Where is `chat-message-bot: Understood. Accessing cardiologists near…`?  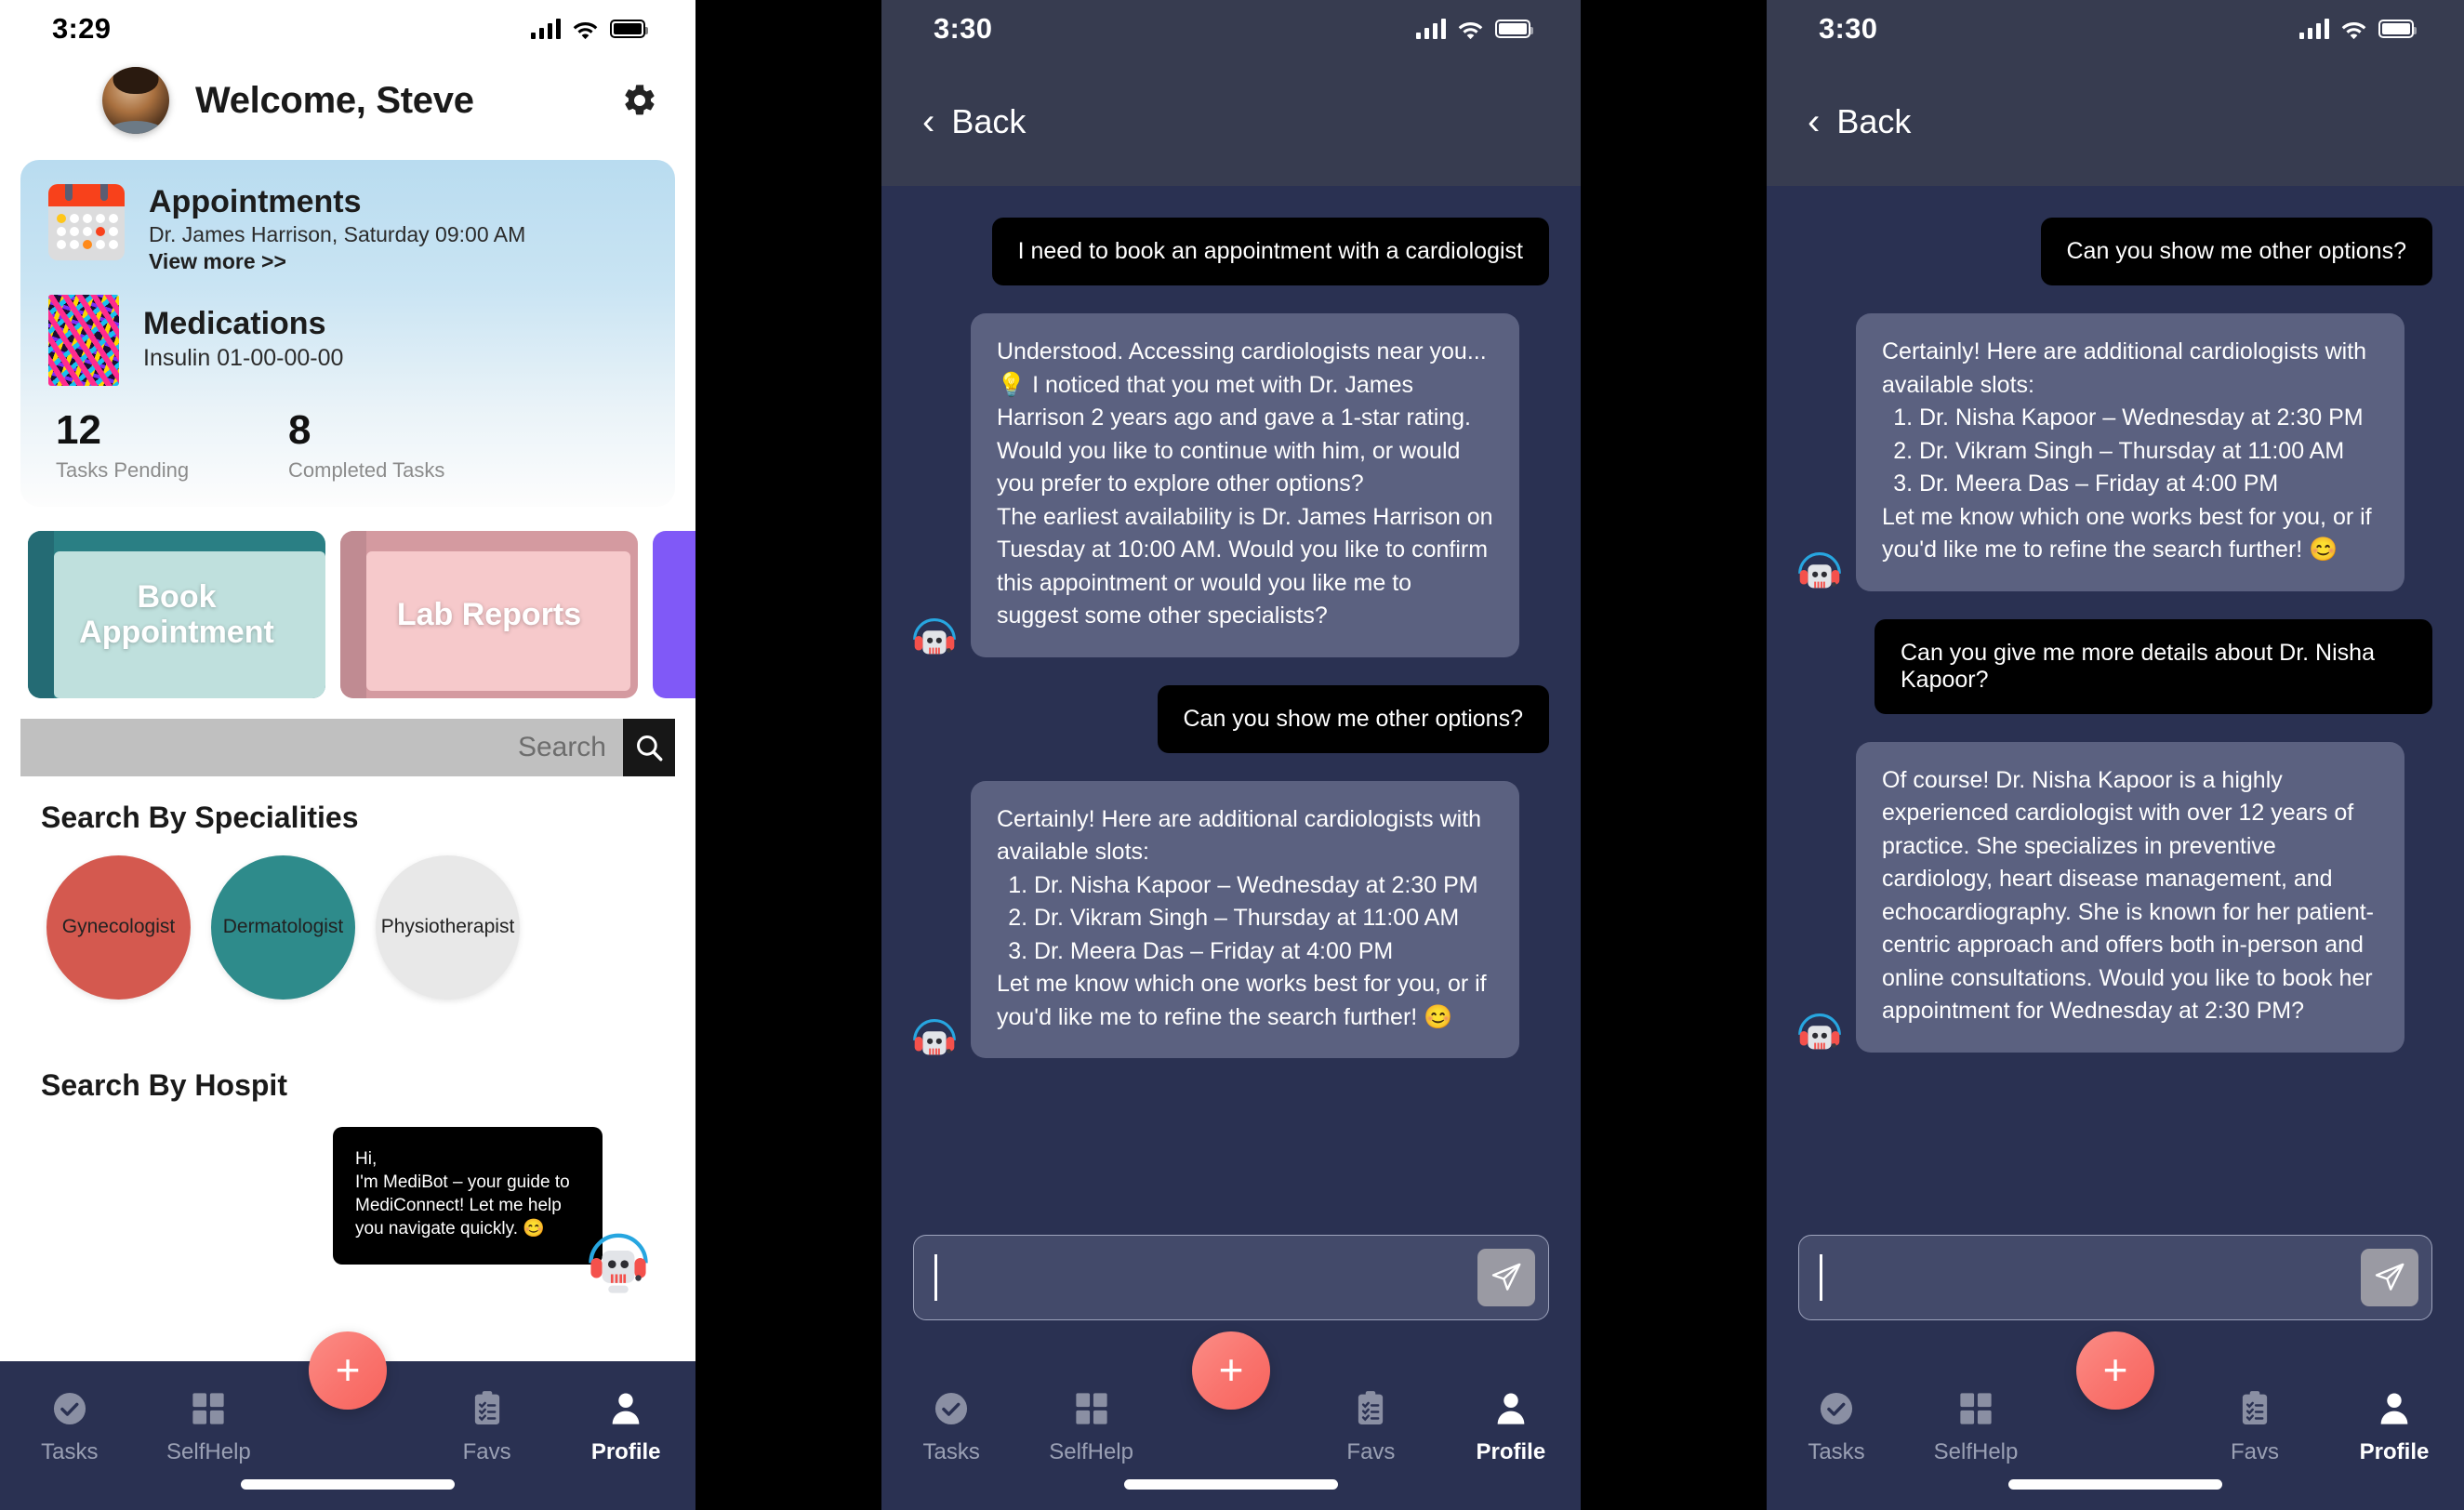 chat-message-bot: Understood. Accessing cardiologists near… is located at coordinates (1231, 485).